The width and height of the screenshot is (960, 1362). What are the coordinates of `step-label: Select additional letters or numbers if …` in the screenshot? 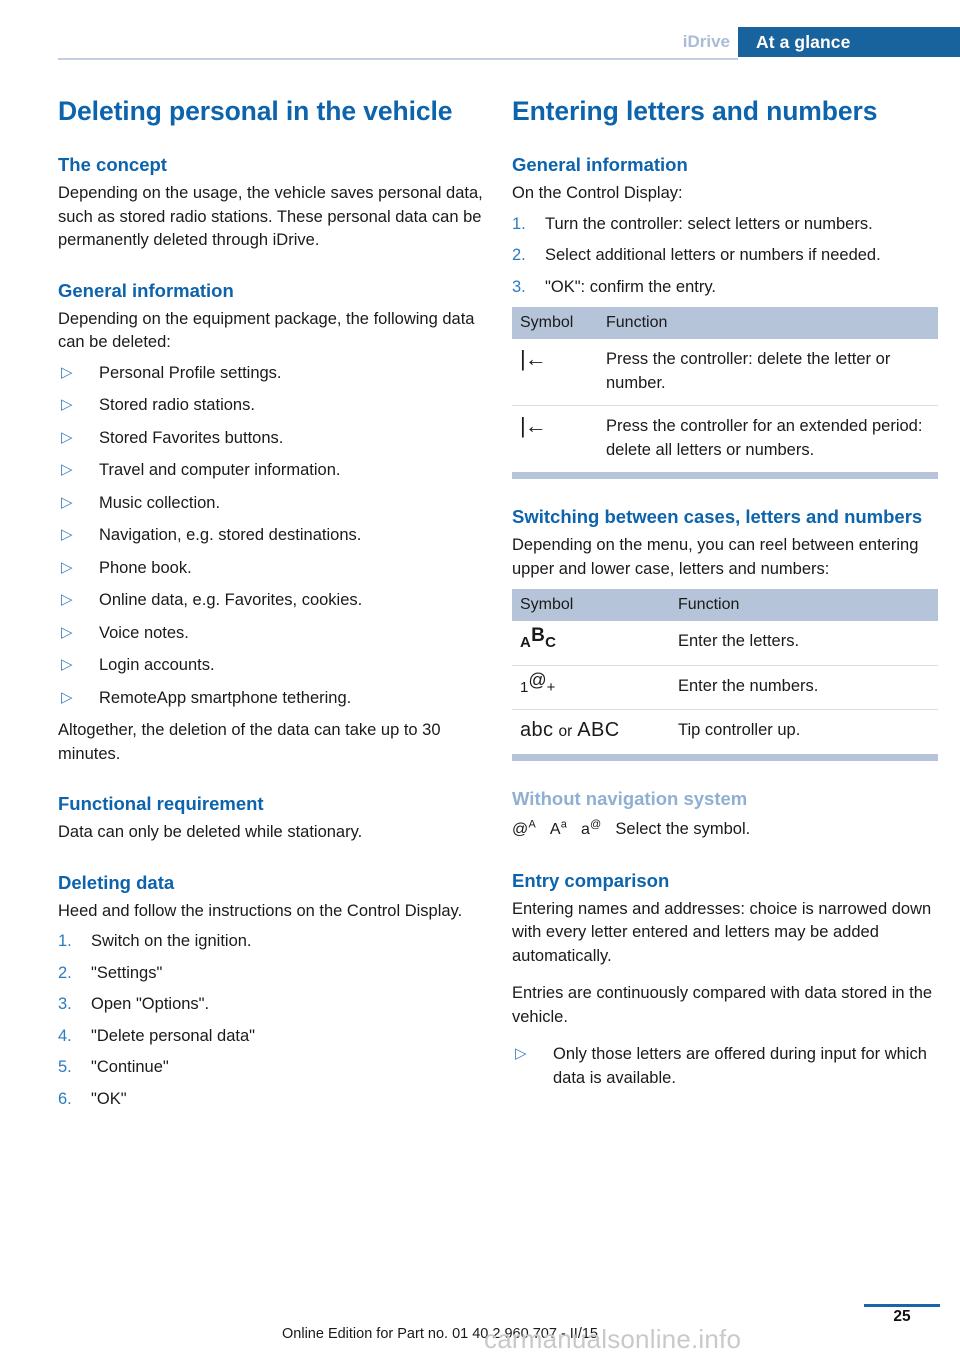 It's located at (713, 255).